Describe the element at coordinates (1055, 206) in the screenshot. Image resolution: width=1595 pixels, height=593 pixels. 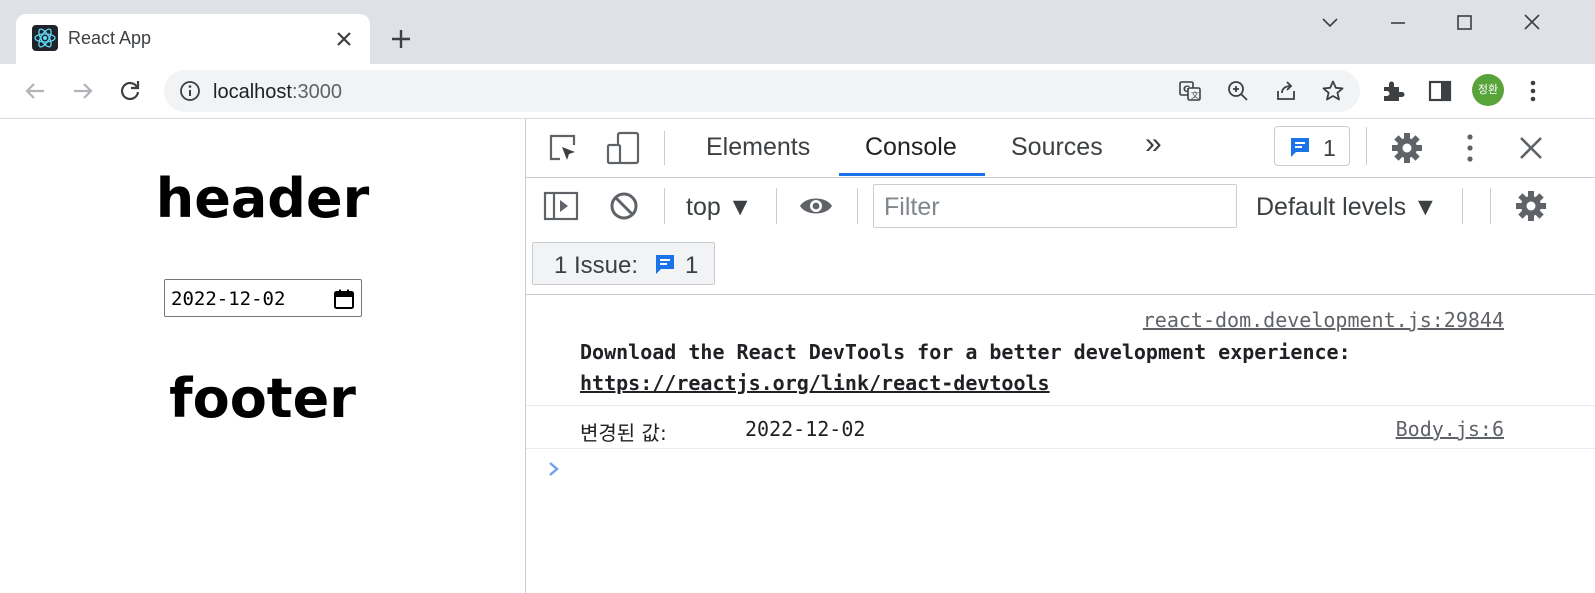
I see `filter-input: Filter` at that location.